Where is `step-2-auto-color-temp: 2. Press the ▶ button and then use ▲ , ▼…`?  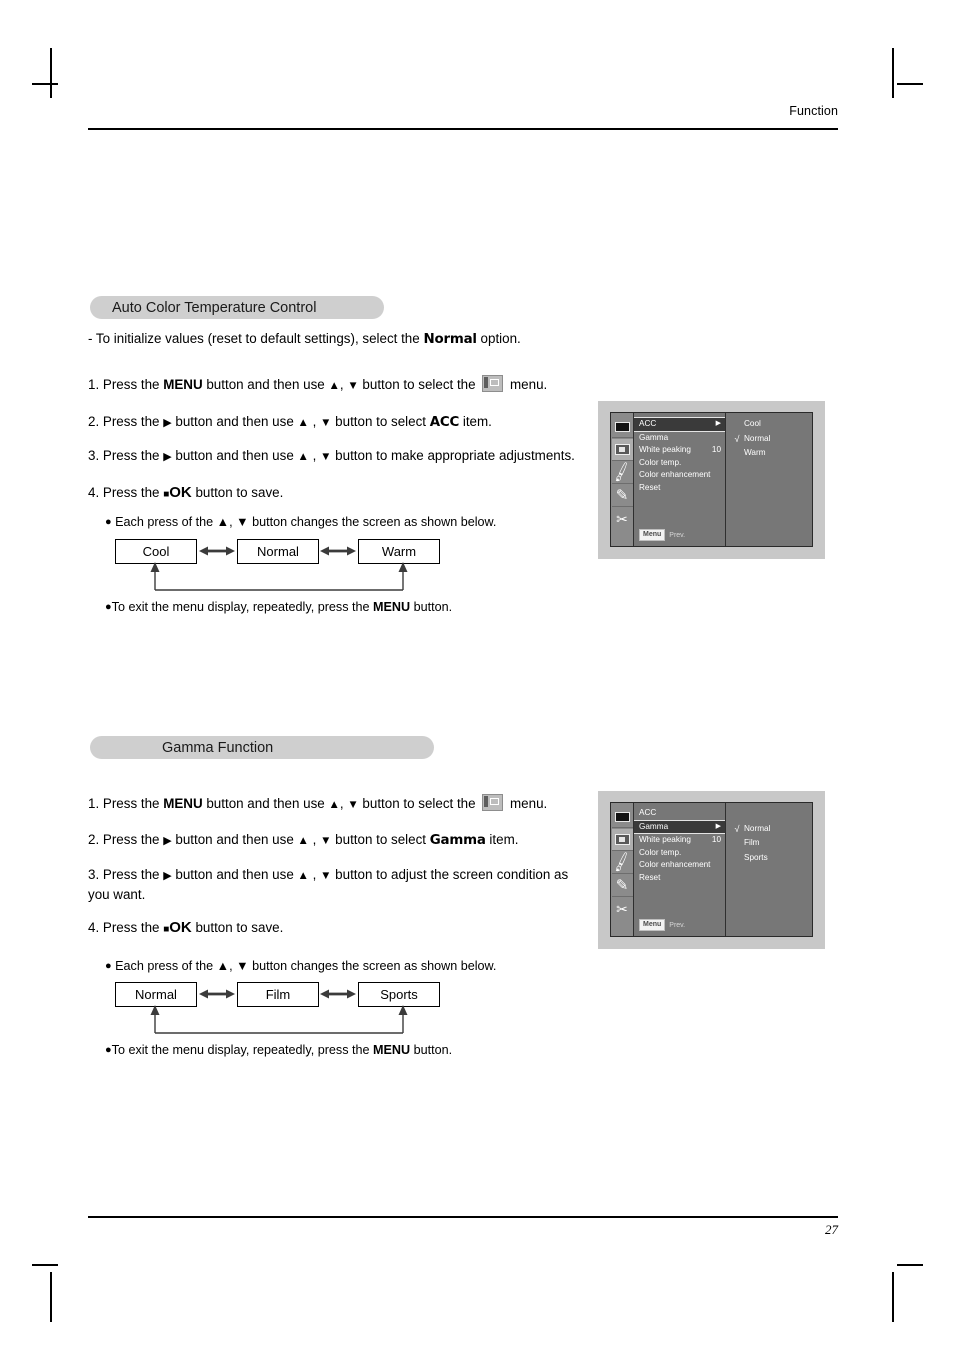
step-2-auto-color-temp: 2. Press the ▶ button and then use ▲ , ▼… is located at coordinates (290, 422).